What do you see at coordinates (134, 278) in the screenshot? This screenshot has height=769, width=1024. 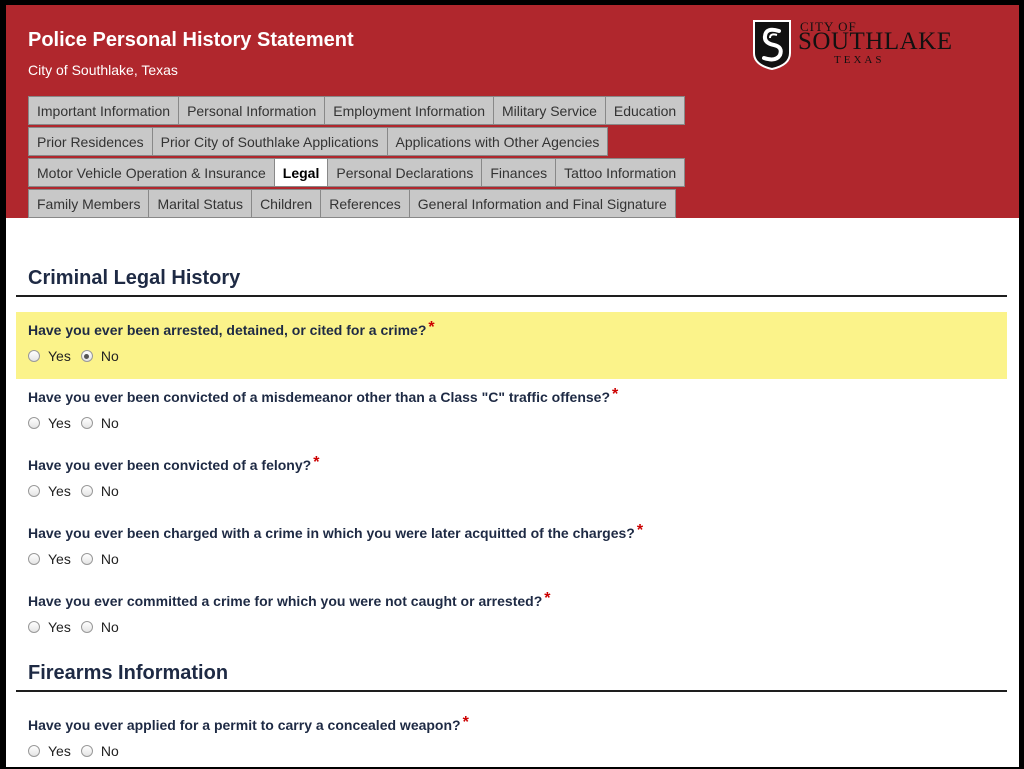 I see `section-heading-criminal: Criminal Legal History` at bounding box center [134, 278].